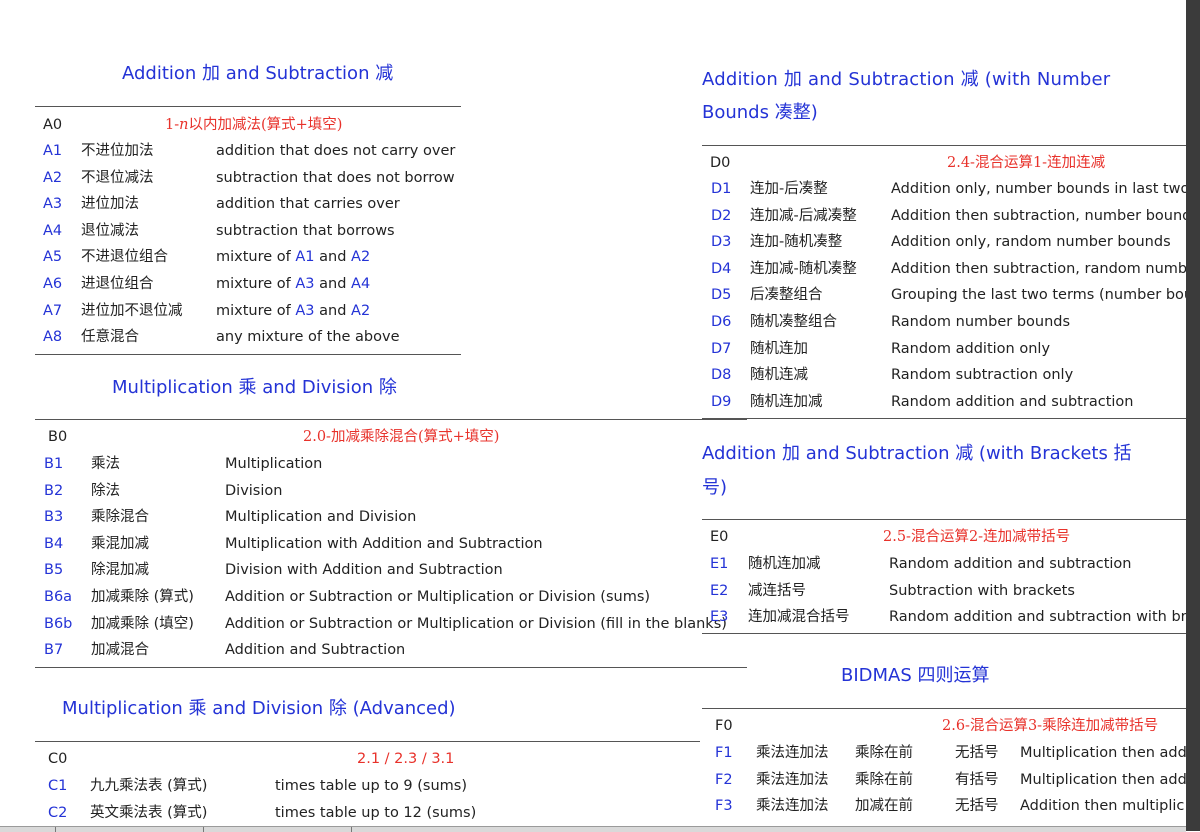  Describe the element at coordinates (721, 242) in the screenshot. I see `row-code-link: D3` at that location.